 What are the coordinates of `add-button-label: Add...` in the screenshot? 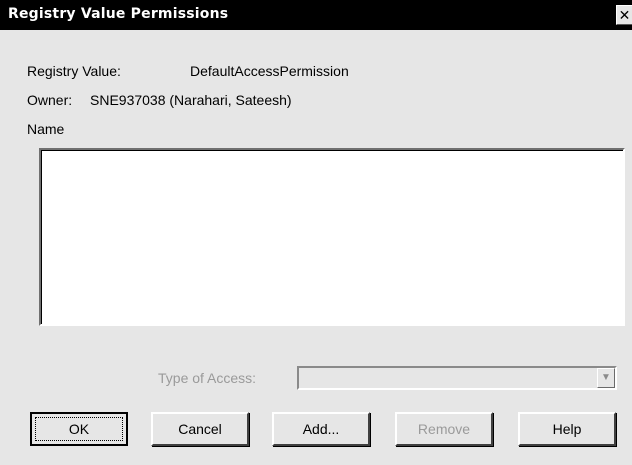 It's located at (321, 429).